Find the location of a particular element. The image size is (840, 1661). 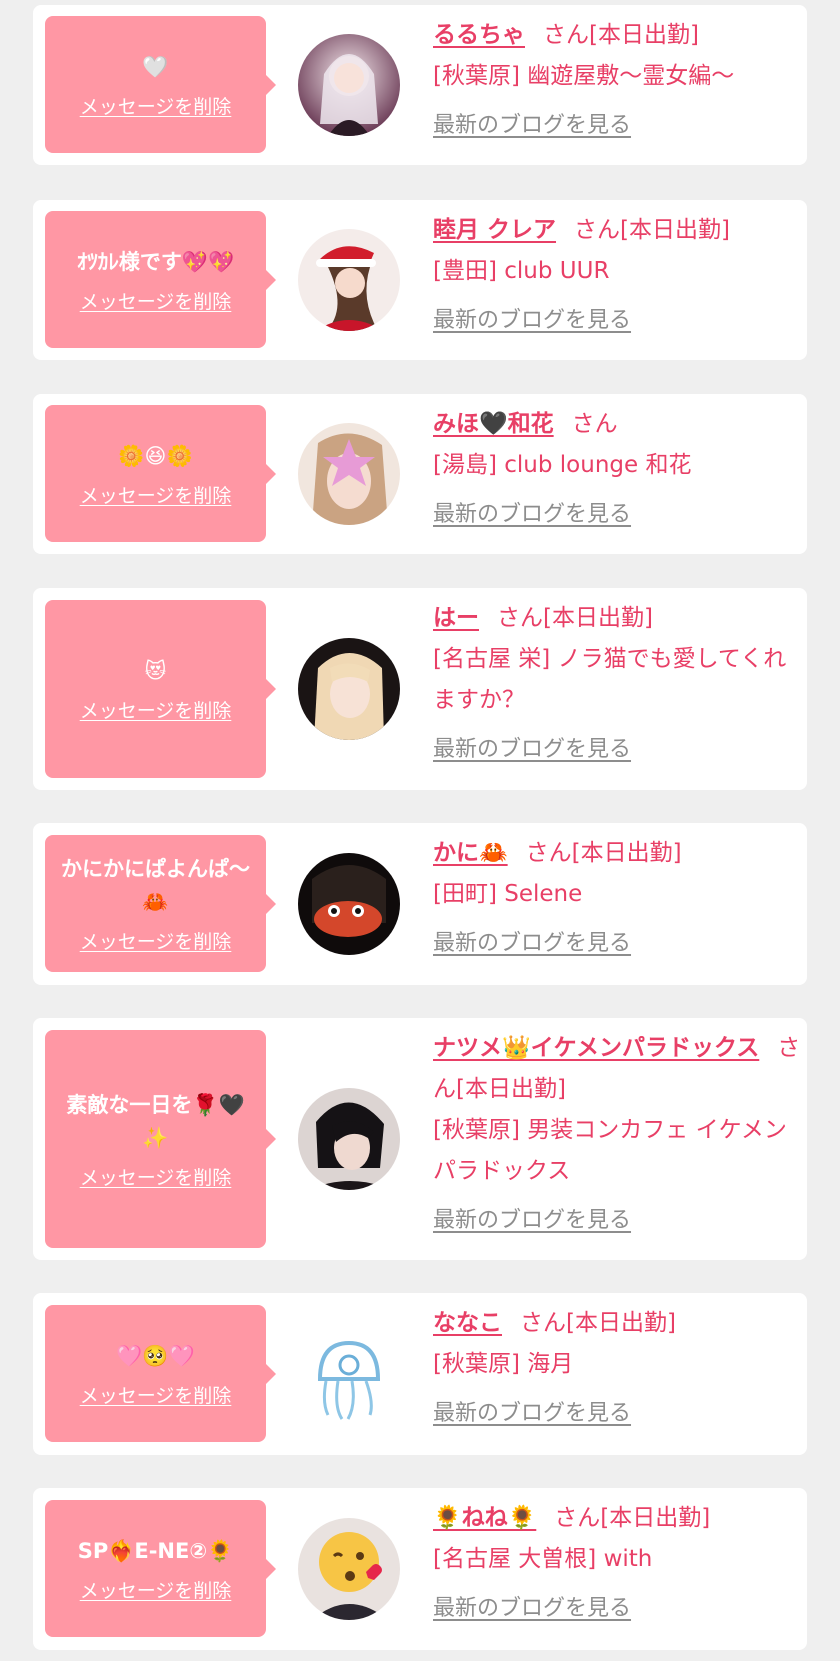

message-text: ｵﾂｶﾚ様です💖💖 is located at coordinates (155, 261).